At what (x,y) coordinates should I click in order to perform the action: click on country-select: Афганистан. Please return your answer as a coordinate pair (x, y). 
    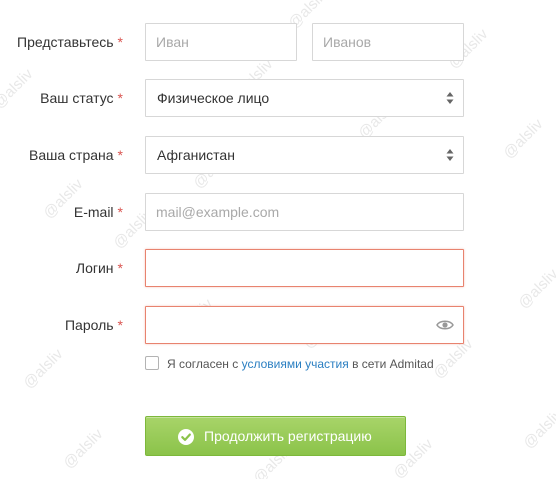
    Looking at the image, I should click on (304, 155).